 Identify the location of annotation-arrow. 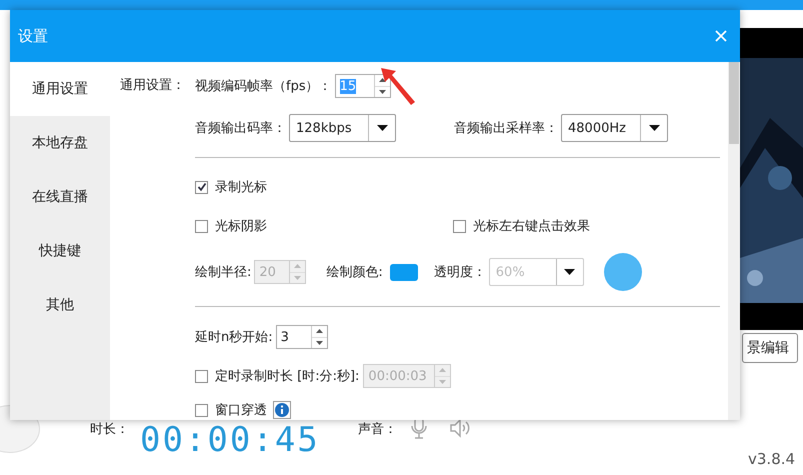
(398, 87).